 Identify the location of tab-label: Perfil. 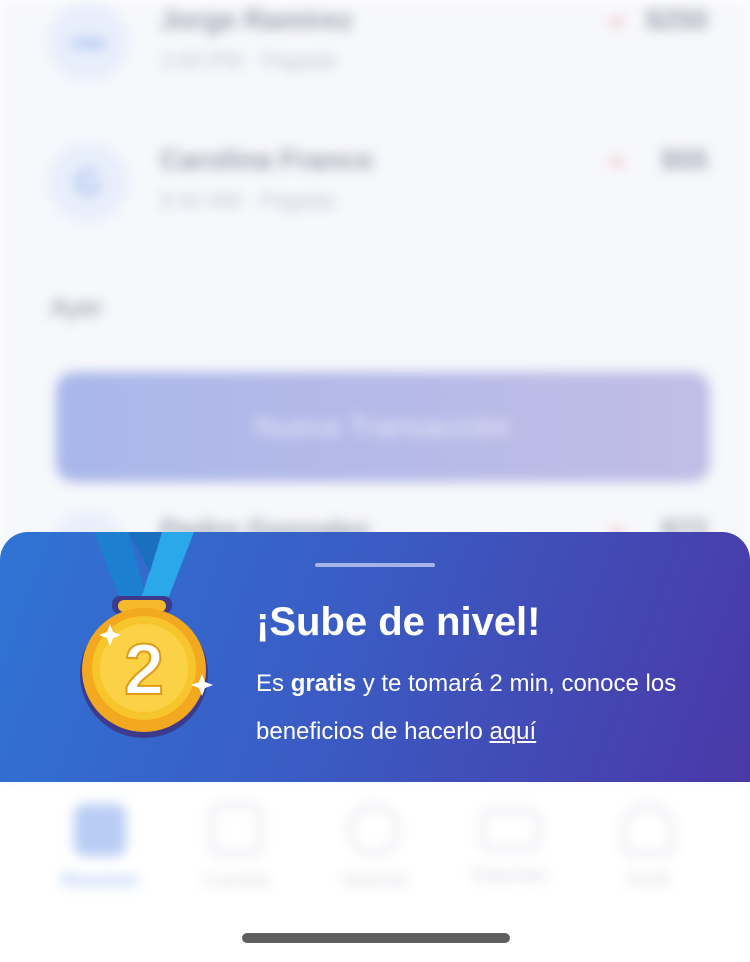
(648, 880).